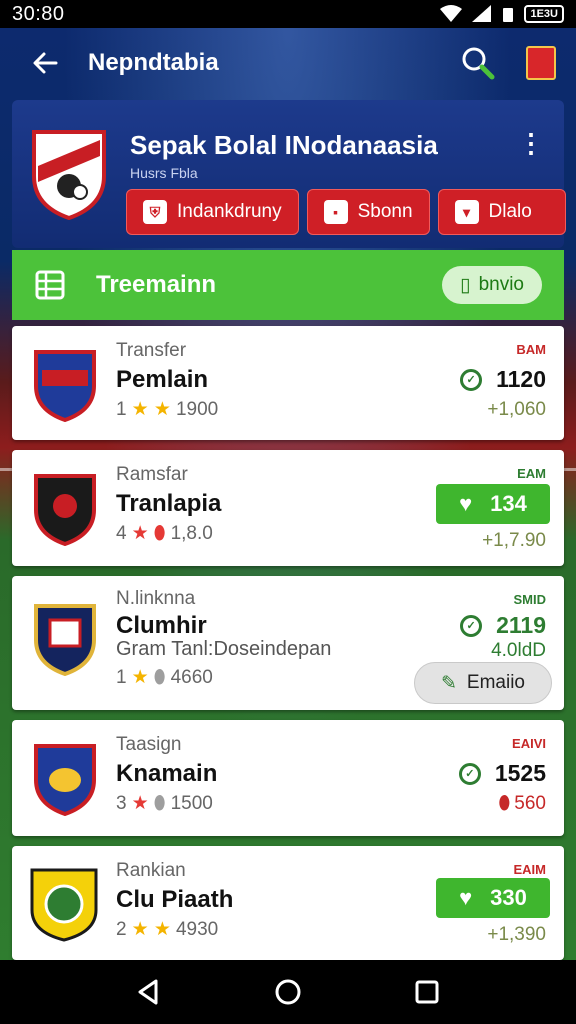  I want to click on header-button-3: ▾ Dlalo, so click(501, 212).